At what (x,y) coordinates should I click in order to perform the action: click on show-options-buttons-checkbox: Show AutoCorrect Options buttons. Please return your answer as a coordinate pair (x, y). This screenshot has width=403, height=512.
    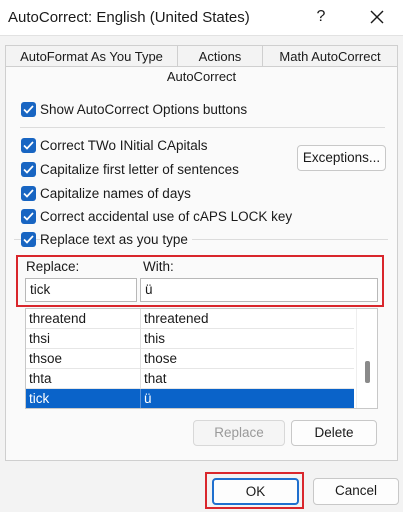
    Looking at the image, I should click on (134, 109).